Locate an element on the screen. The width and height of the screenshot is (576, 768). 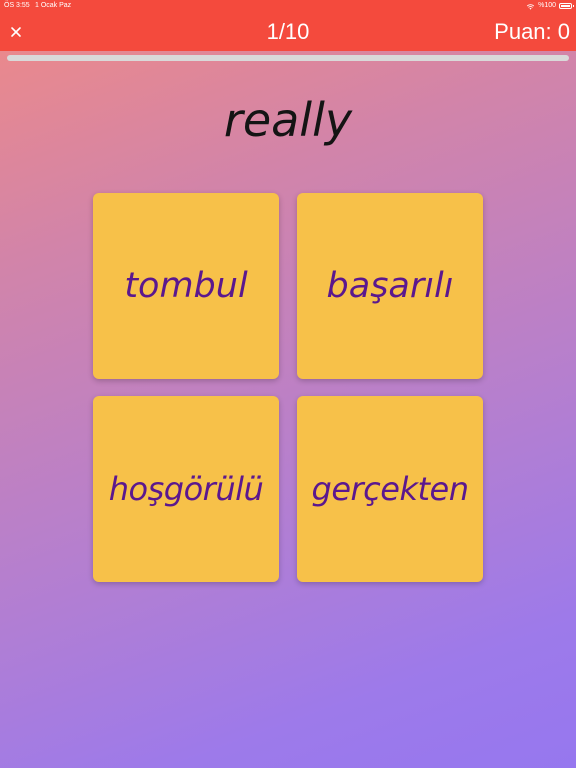
answer-option-label: tombul is located at coordinates (186, 286).